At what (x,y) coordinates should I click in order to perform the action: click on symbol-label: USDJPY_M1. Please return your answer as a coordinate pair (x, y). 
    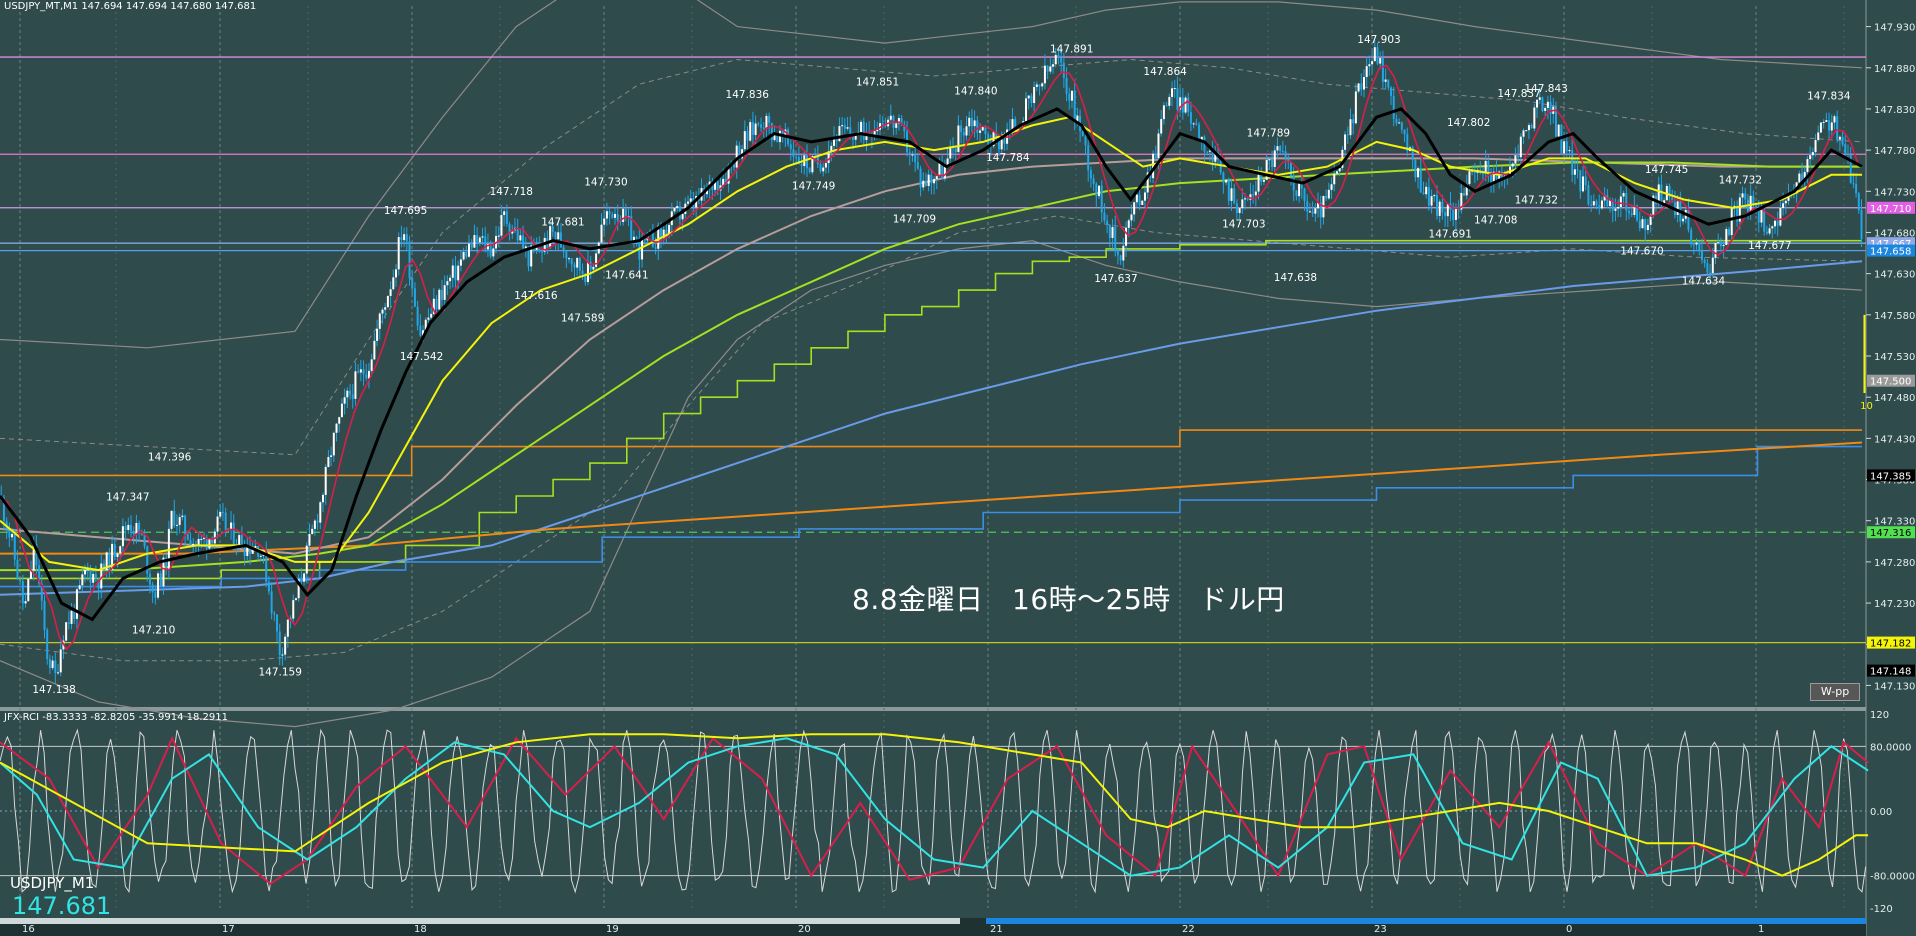
    Looking at the image, I should click on (52, 883).